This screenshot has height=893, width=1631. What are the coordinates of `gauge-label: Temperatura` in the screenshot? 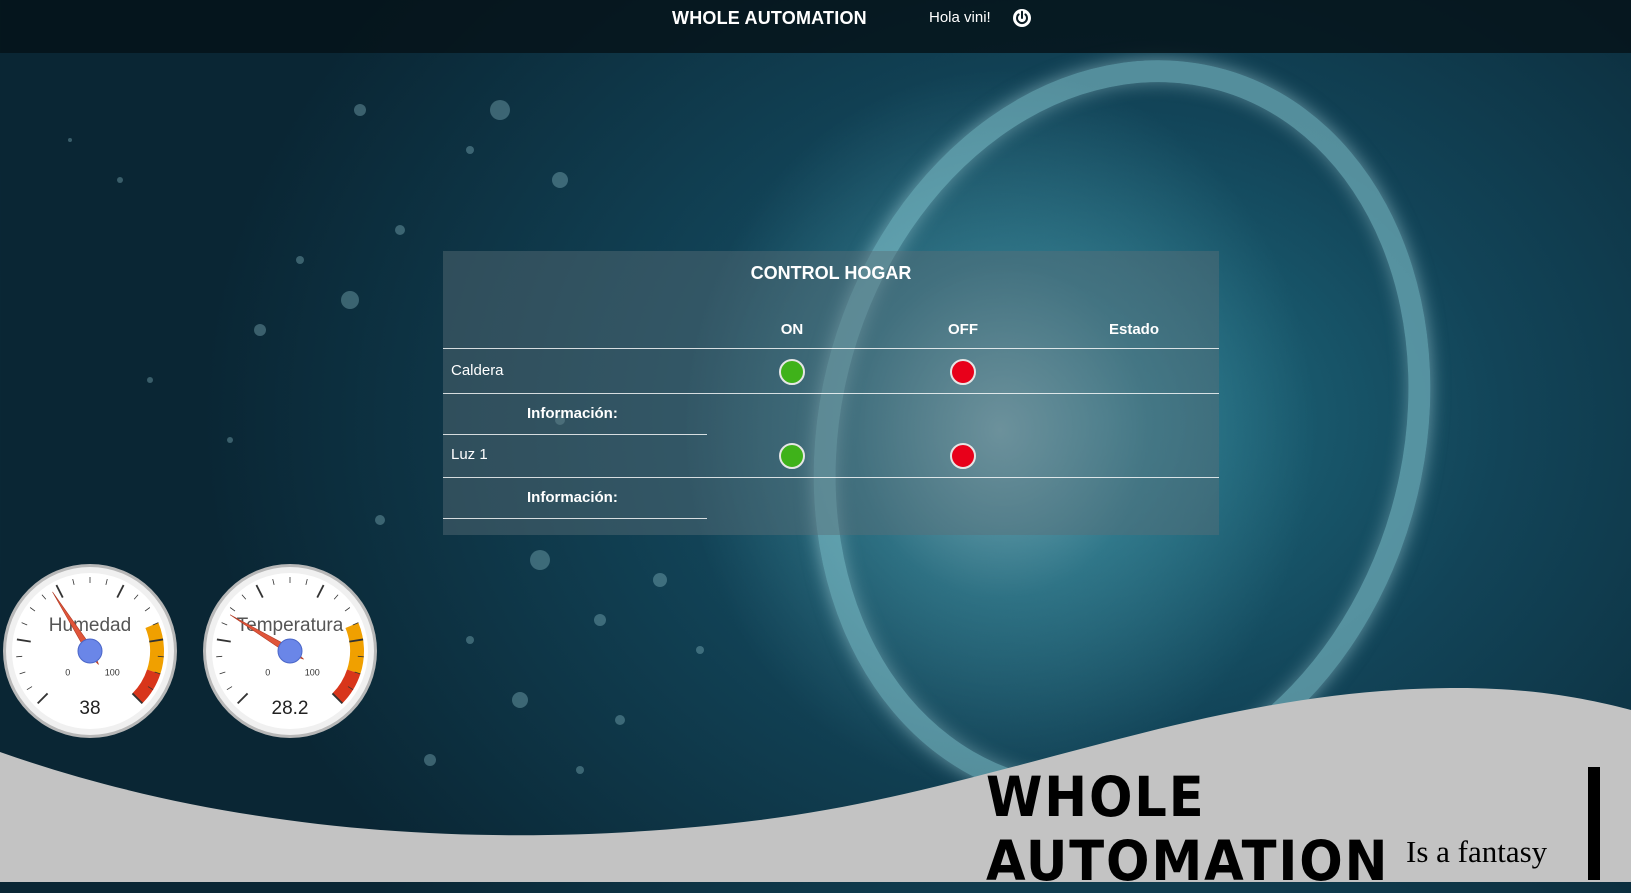 It's located at (290, 625).